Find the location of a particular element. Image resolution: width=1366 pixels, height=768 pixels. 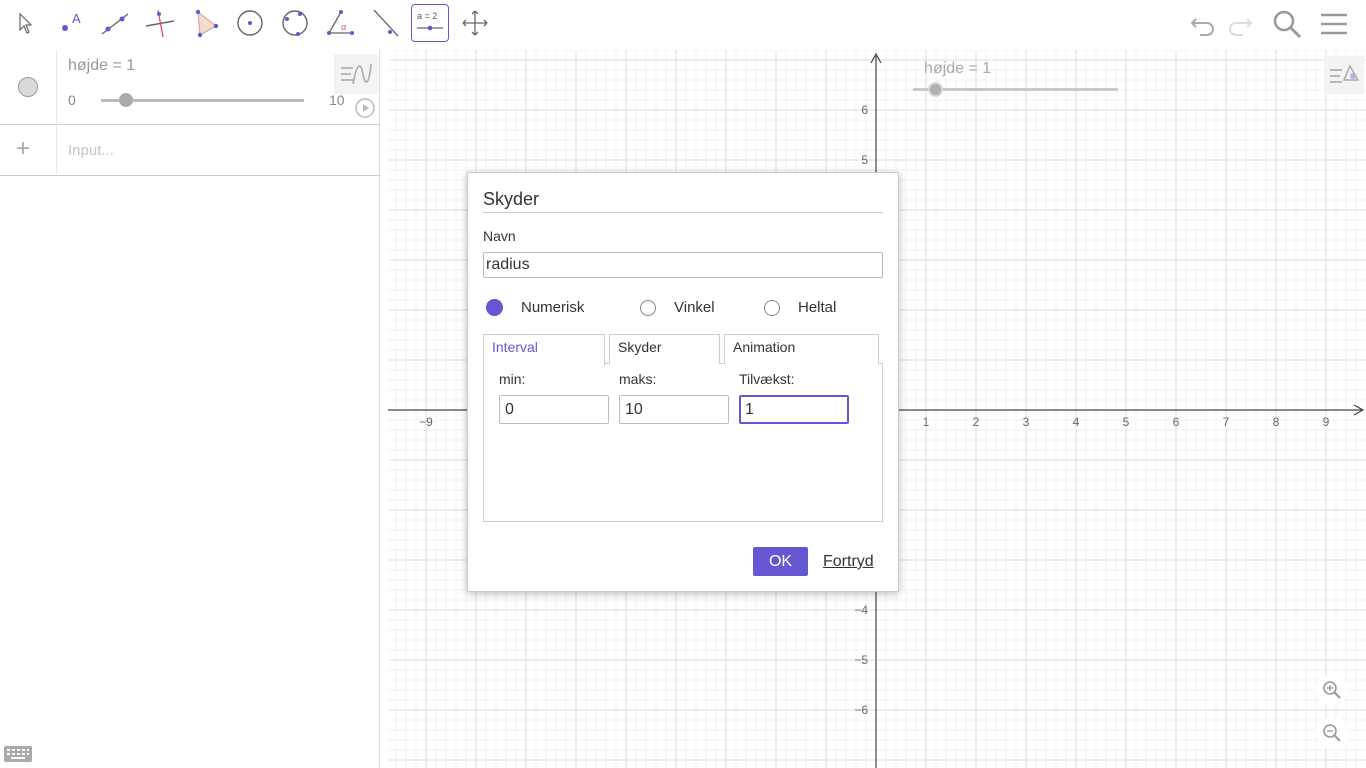

zoom-in-button is located at coordinates (1332, 690).